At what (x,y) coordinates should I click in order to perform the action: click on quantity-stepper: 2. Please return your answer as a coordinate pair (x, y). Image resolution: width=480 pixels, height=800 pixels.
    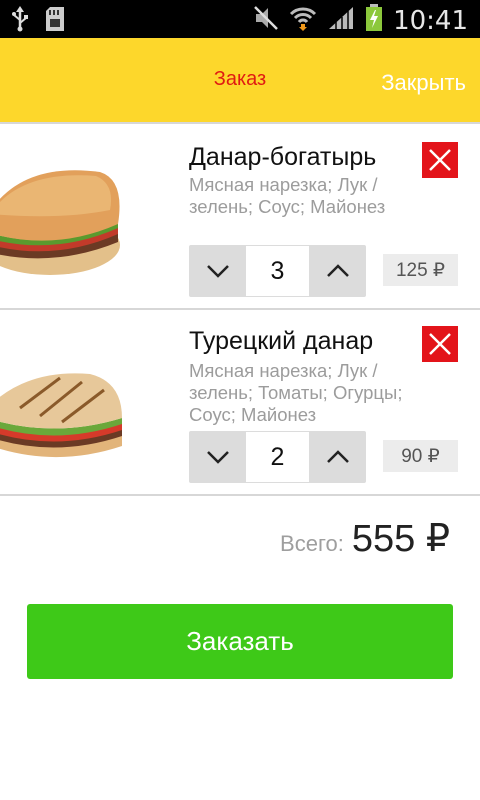
    Looking at the image, I should click on (277, 457).